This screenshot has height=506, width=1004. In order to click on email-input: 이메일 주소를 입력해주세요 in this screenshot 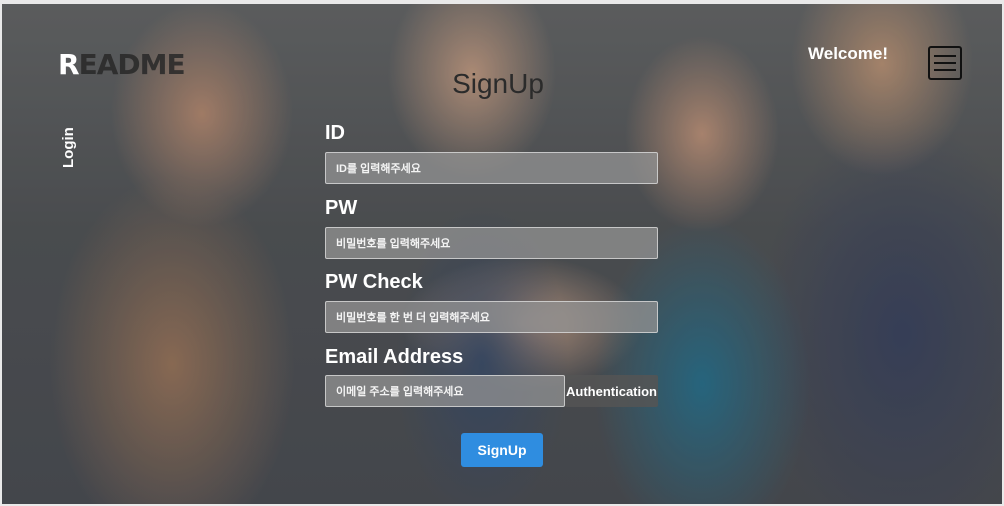, I will do `click(445, 391)`.